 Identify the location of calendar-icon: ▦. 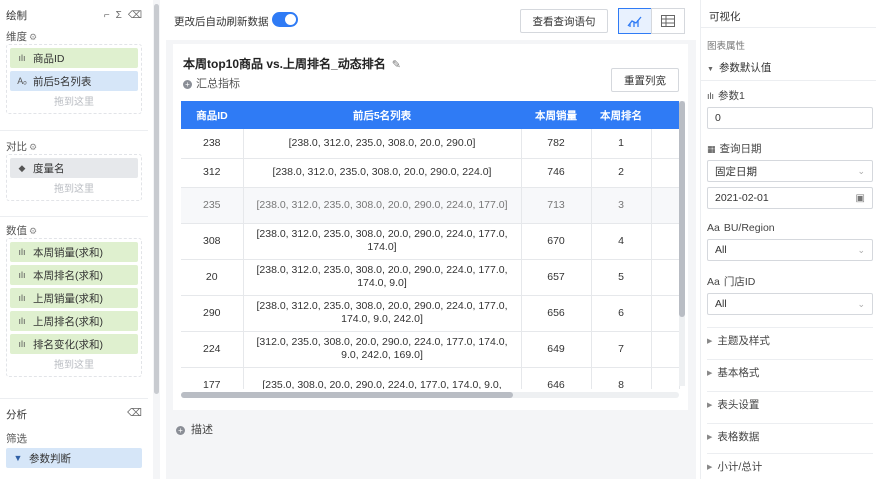
(711, 149).